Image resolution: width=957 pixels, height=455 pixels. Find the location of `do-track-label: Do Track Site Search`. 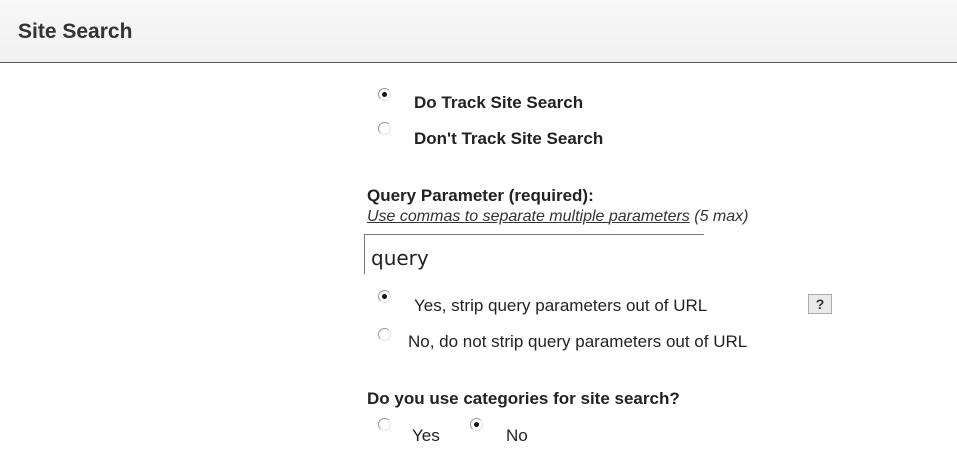

do-track-label: Do Track Site Search is located at coordinates (499, 102).